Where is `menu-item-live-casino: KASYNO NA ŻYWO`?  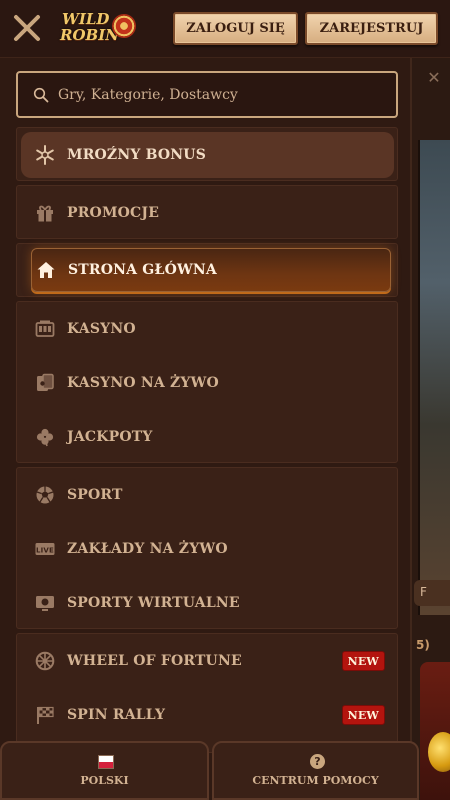
menu-item-live-casino: KASYNO NA ŻYWO is located at coordinates (207, 383).